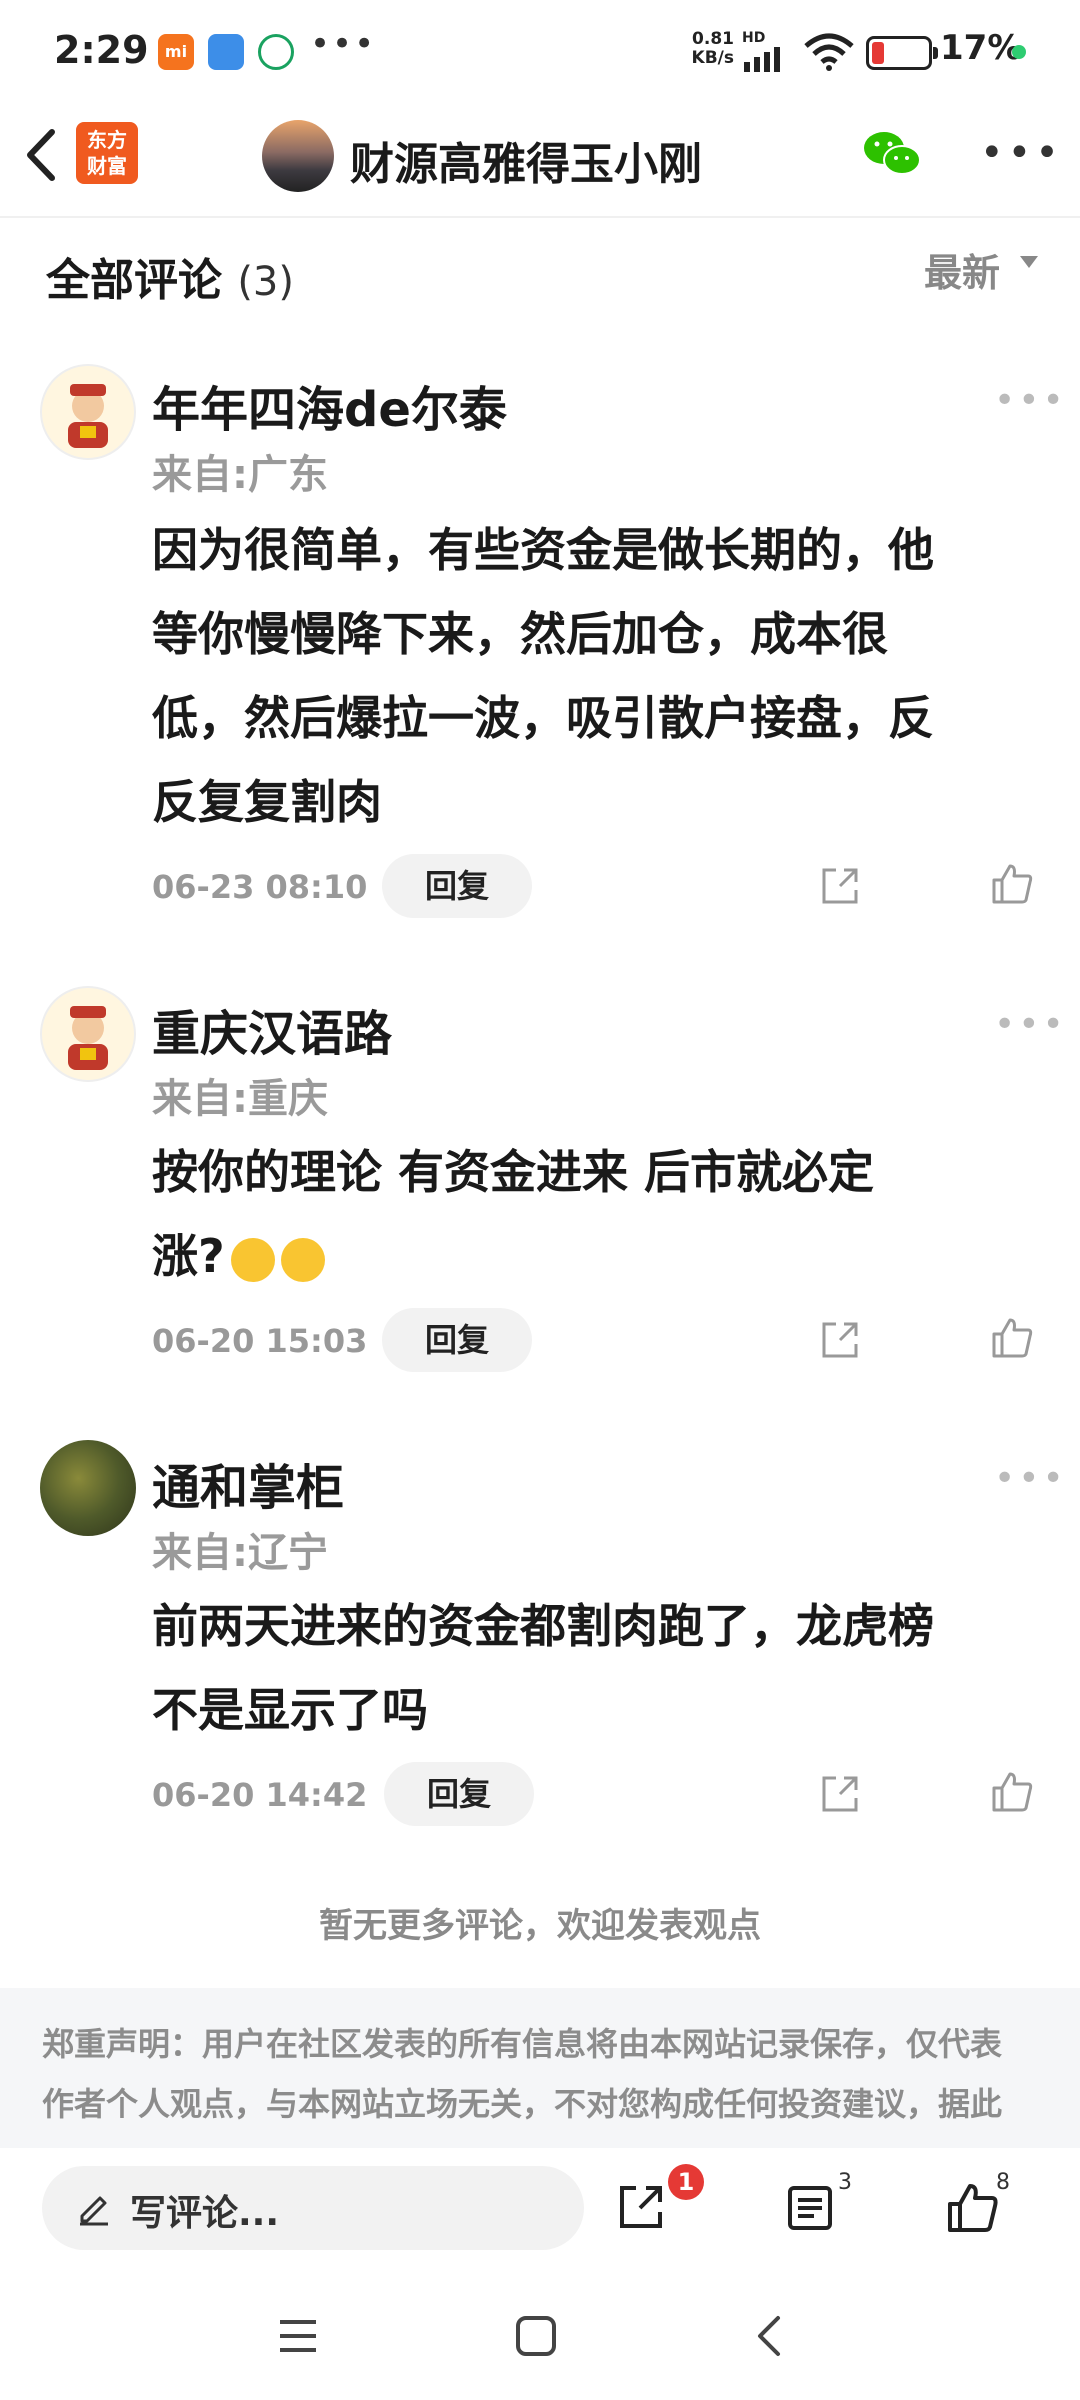 Image resolution: width=1080 pixels, height=2400 pixels. Describe the element at coordinates (892, 154) in the screenshot. I see `wechat-icon` at that location.